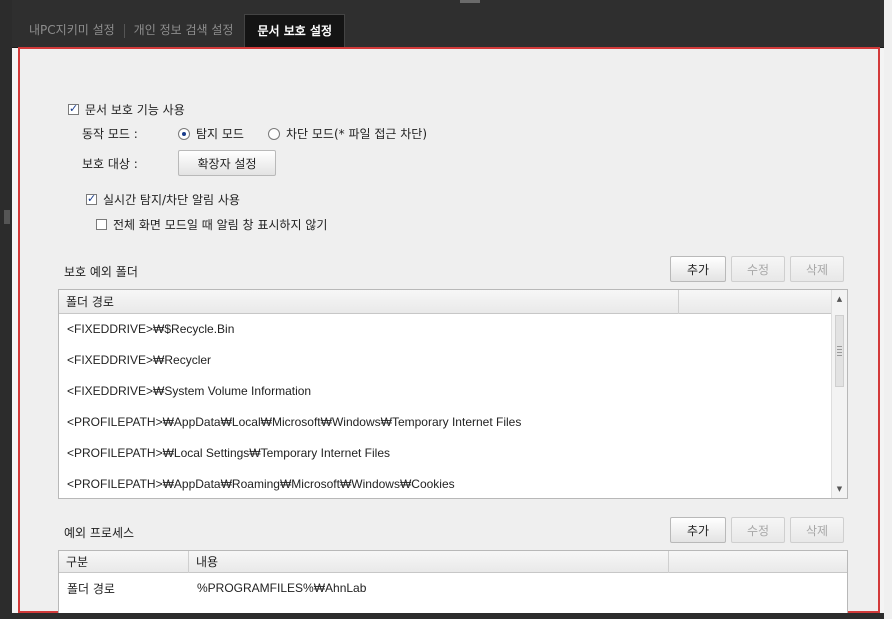  Describe the element at coordinates (839, 299) in the screenshot. I see `scroll-up-arrow-icon: ▲` at that location.